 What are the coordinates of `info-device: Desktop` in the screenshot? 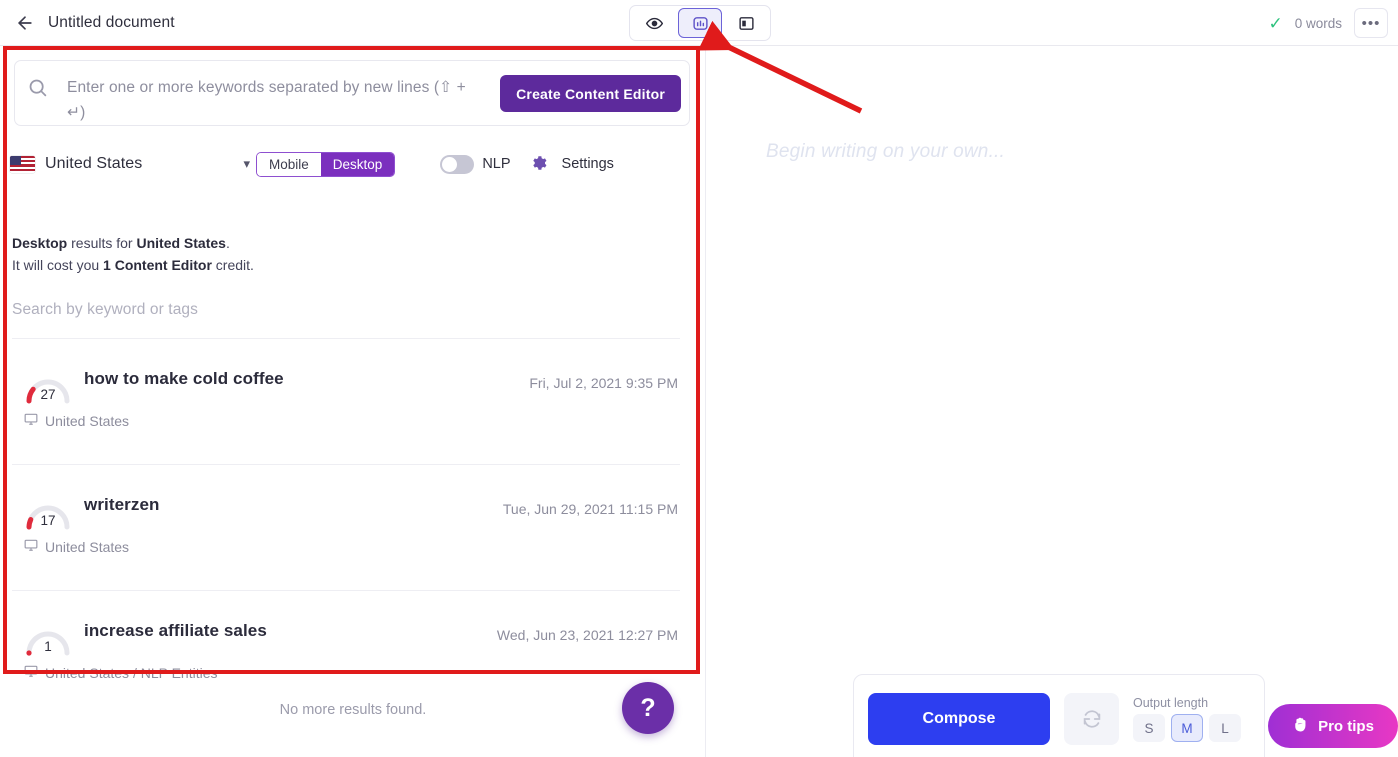 It's located at (40, 243).